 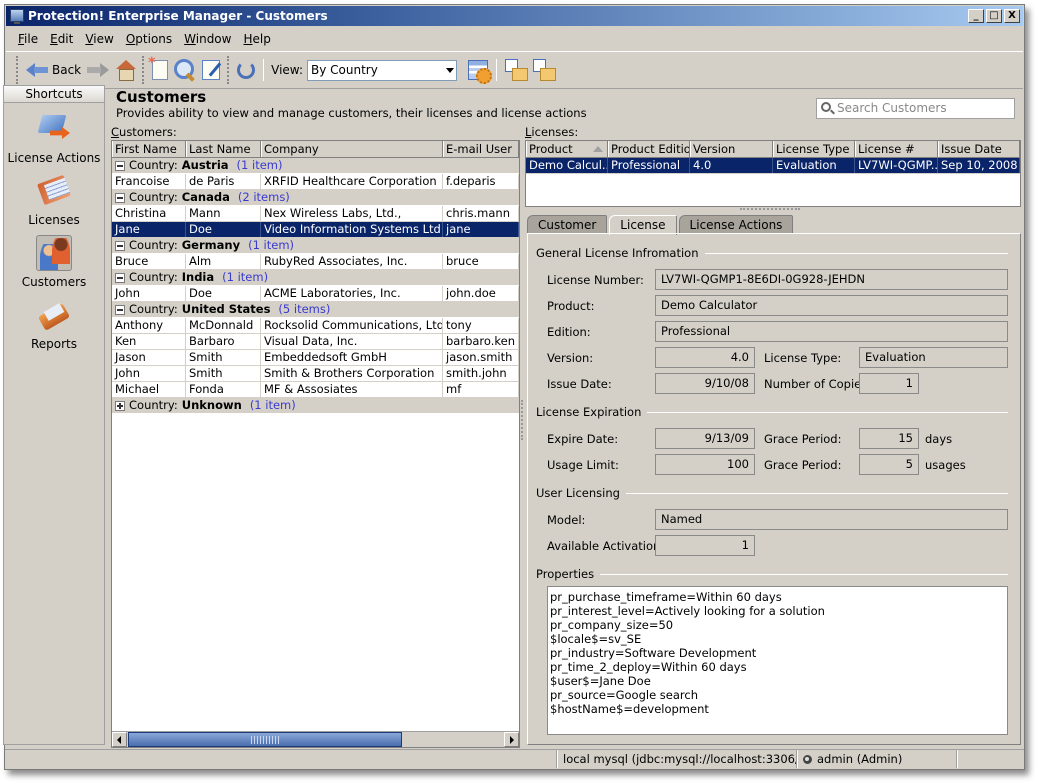 I want to click on divider, so click(x=827, y=412).